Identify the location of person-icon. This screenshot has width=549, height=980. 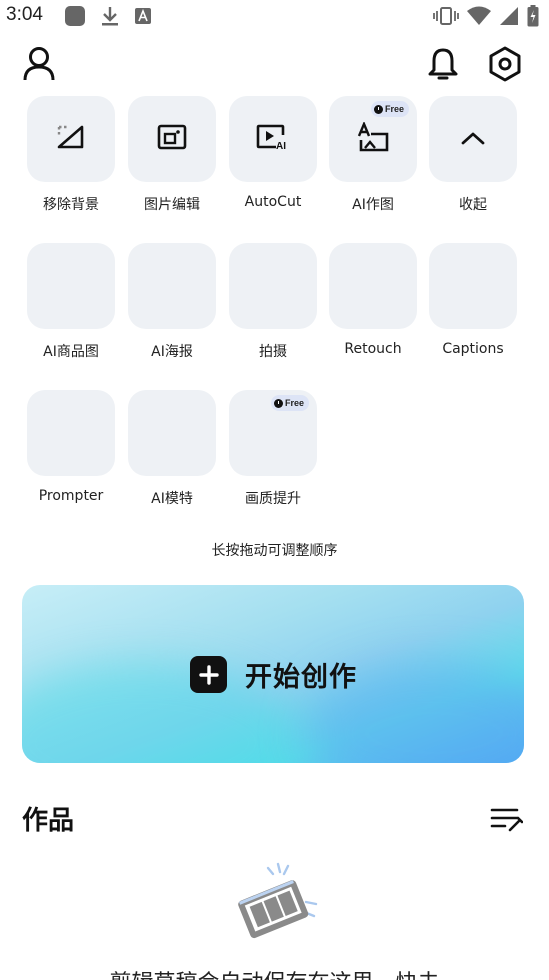
(39, 66).